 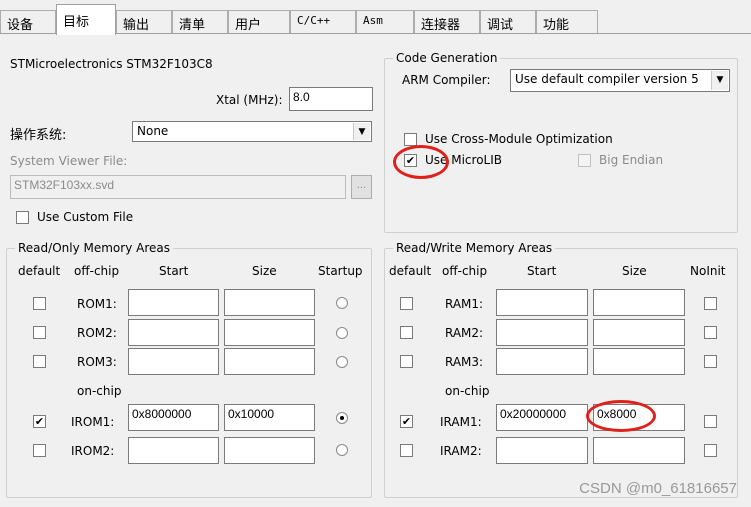 I want to click on iram2-noinit-checkbox, so click(x=710, y=450).